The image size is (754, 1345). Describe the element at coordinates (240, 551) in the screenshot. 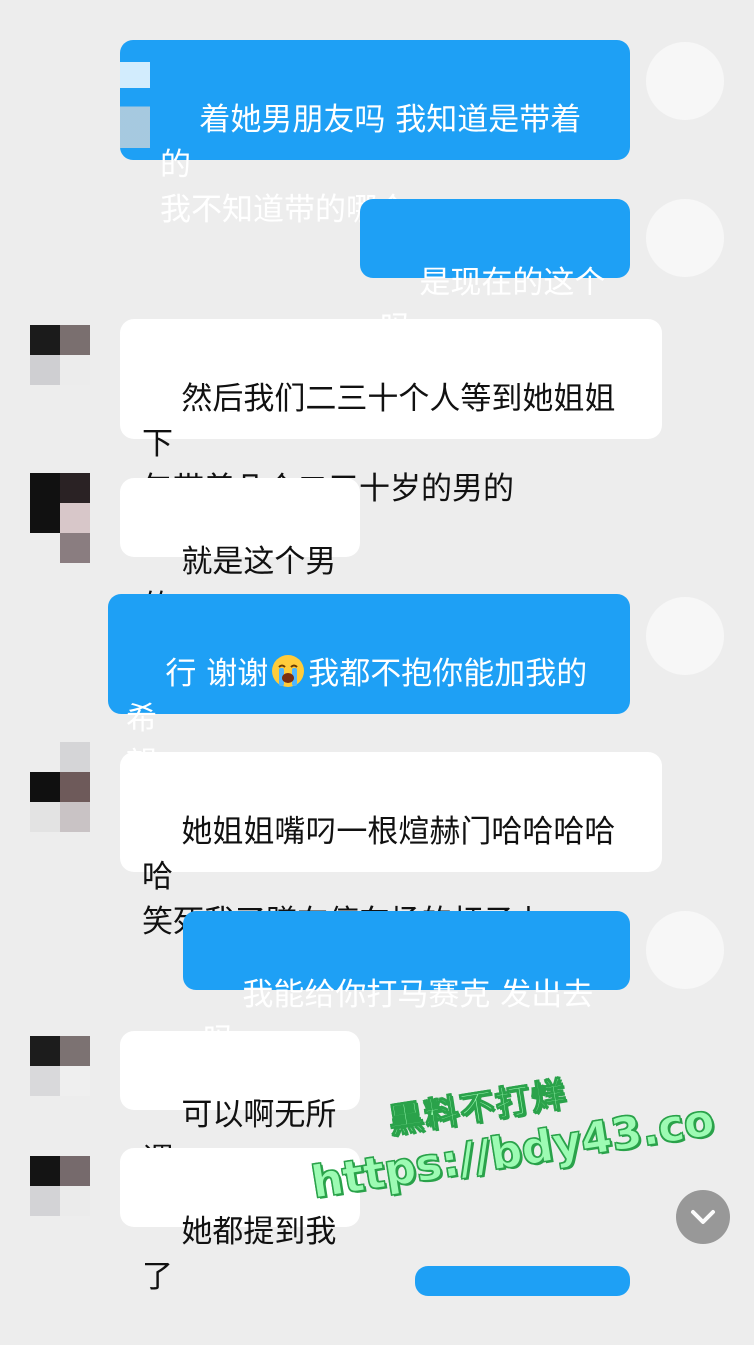

I see `message-bubble-incoming: 就是这个男的` at that location.